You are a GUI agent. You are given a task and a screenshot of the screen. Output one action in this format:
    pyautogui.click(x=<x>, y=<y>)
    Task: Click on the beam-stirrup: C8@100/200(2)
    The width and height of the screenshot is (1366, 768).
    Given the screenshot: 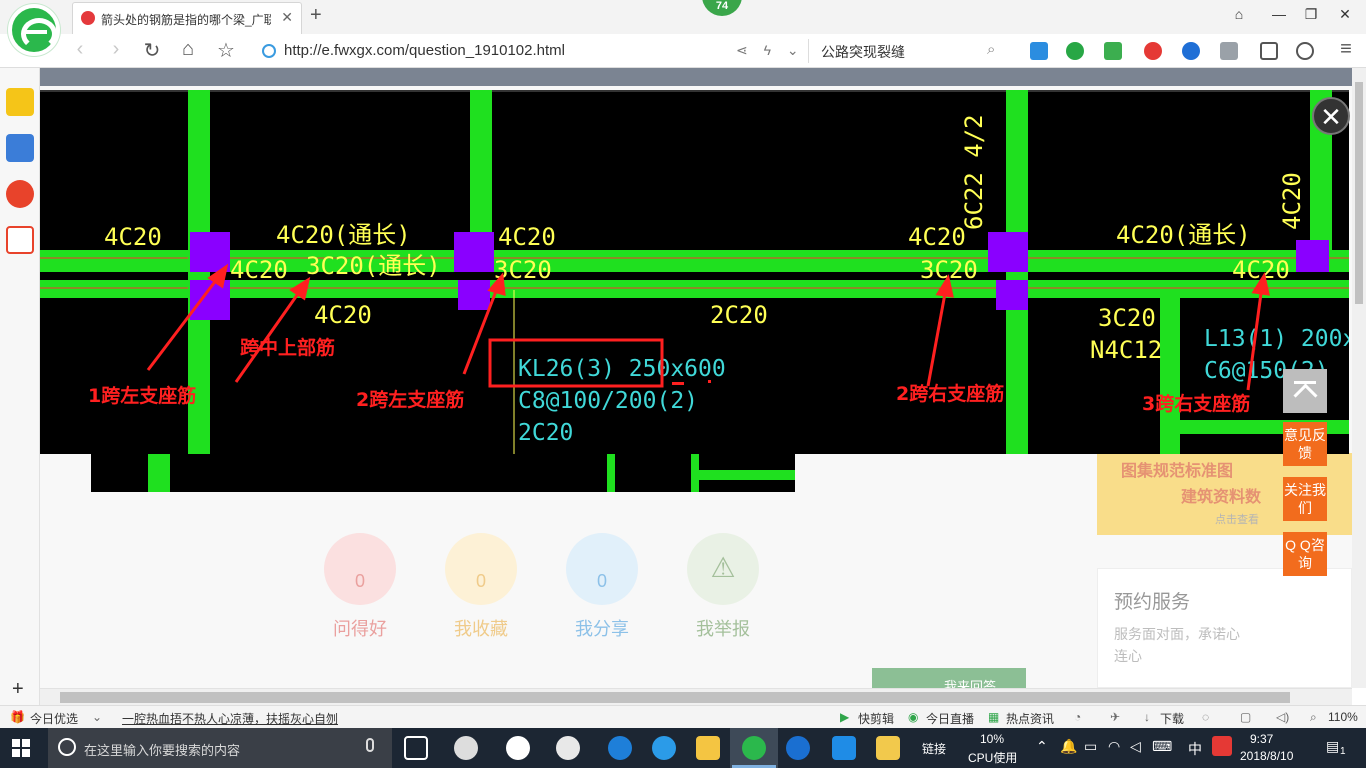 What is the action you would take?
    pyautogui.click(x=608, y=401)
    